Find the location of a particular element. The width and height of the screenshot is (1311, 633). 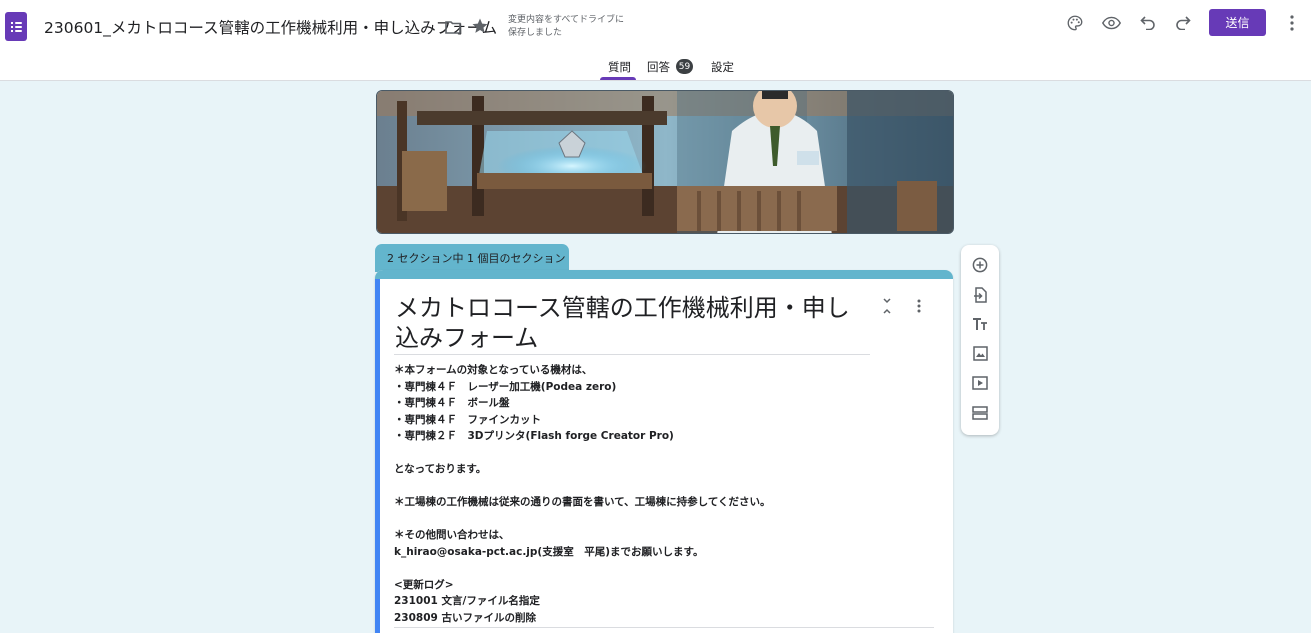

add-image-icon is located at coordinates (980, 353).